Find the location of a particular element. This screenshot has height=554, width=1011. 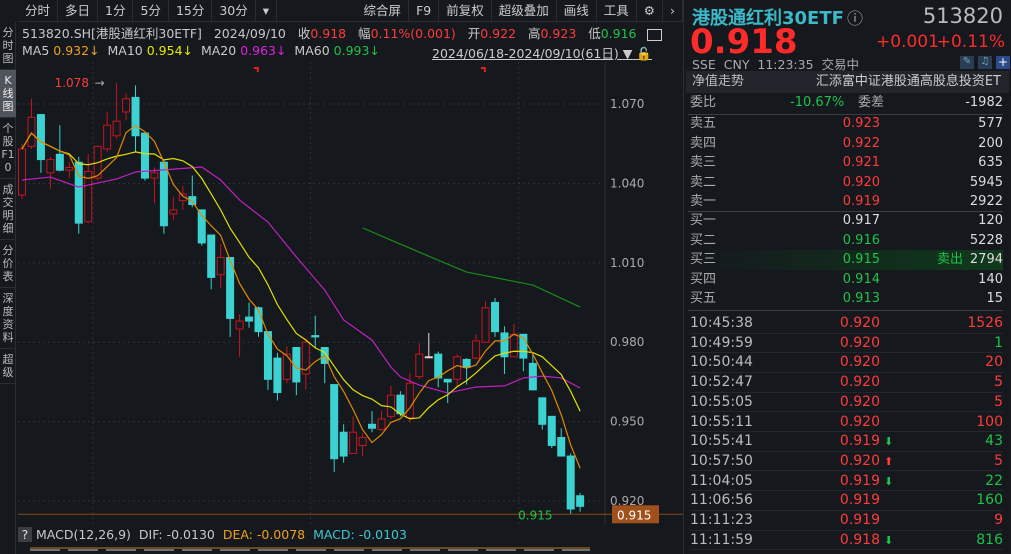

sidebar-tab: 成交明细 is located at coordinates (8, 209).